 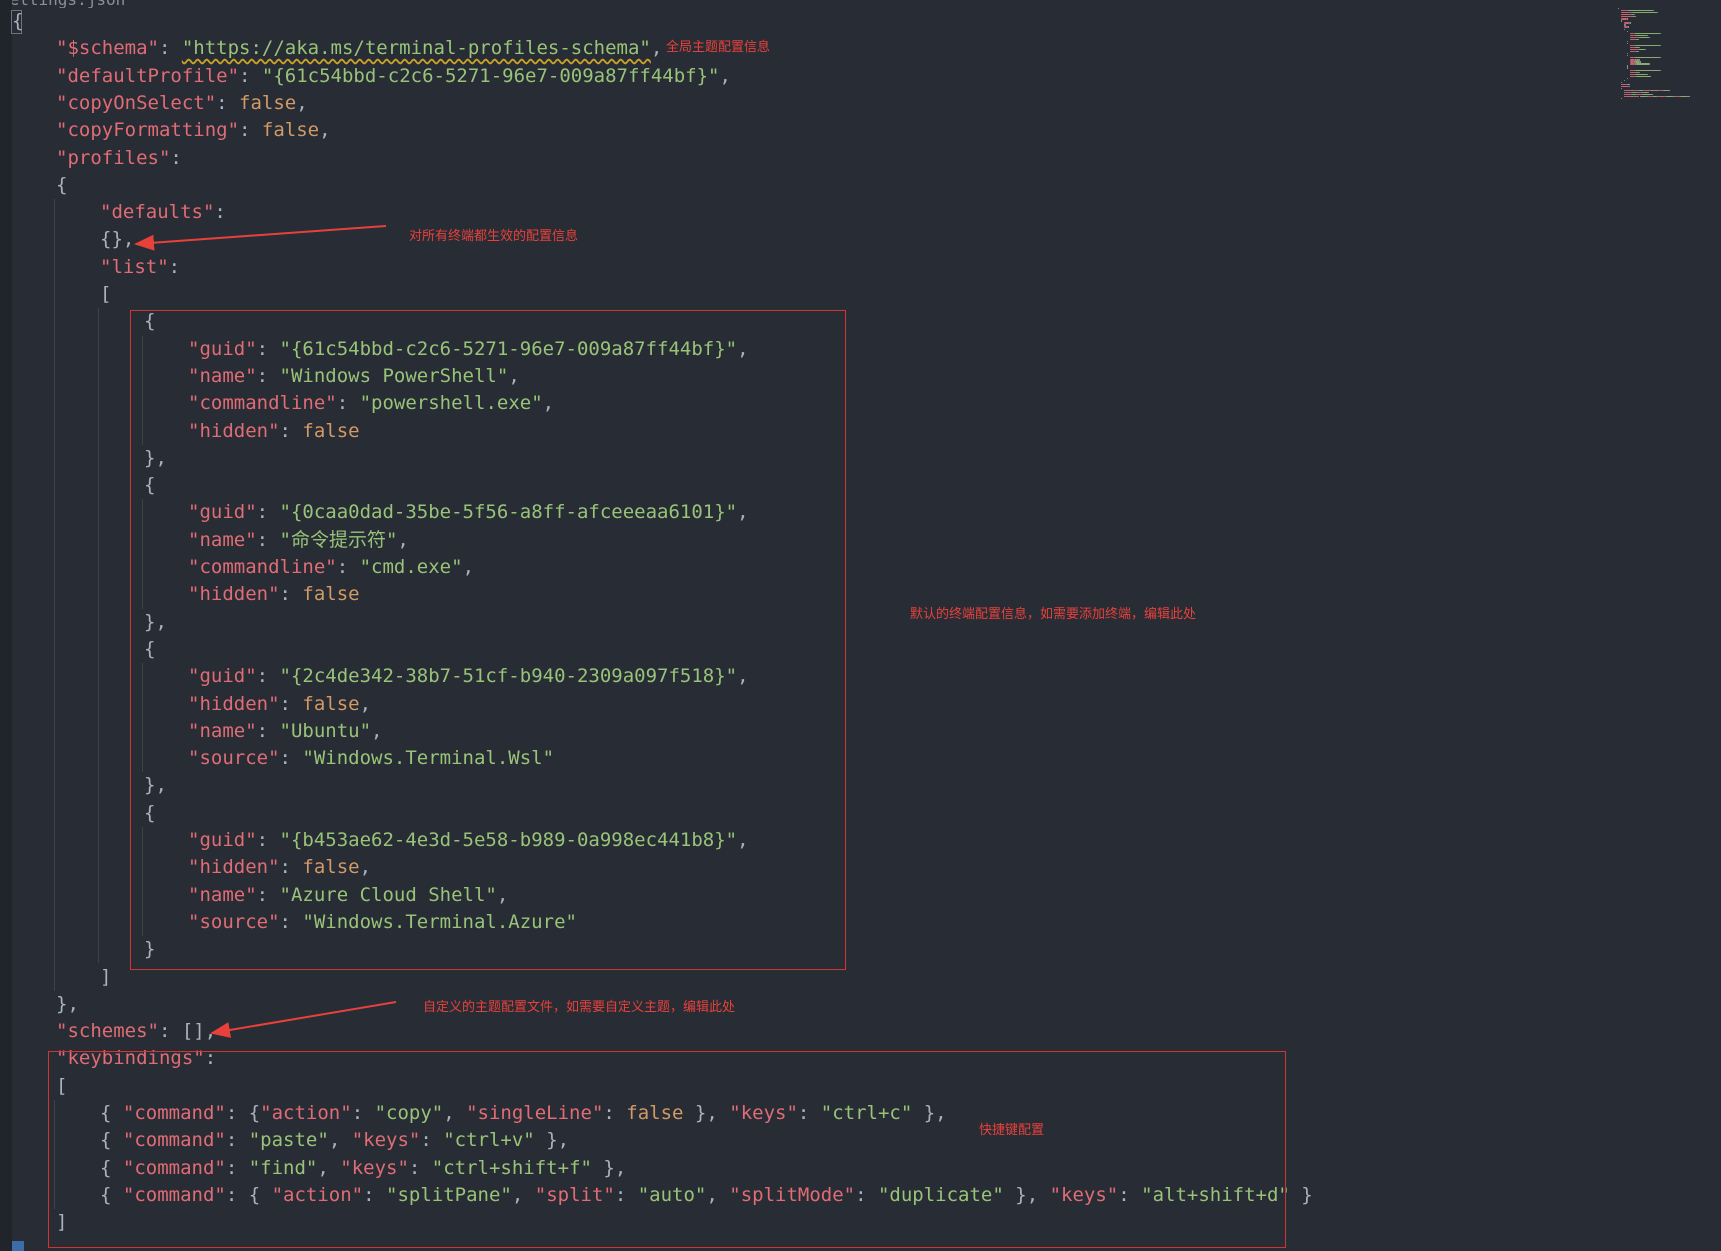 I want to click on code-line: ], so click(x=105, y=977).